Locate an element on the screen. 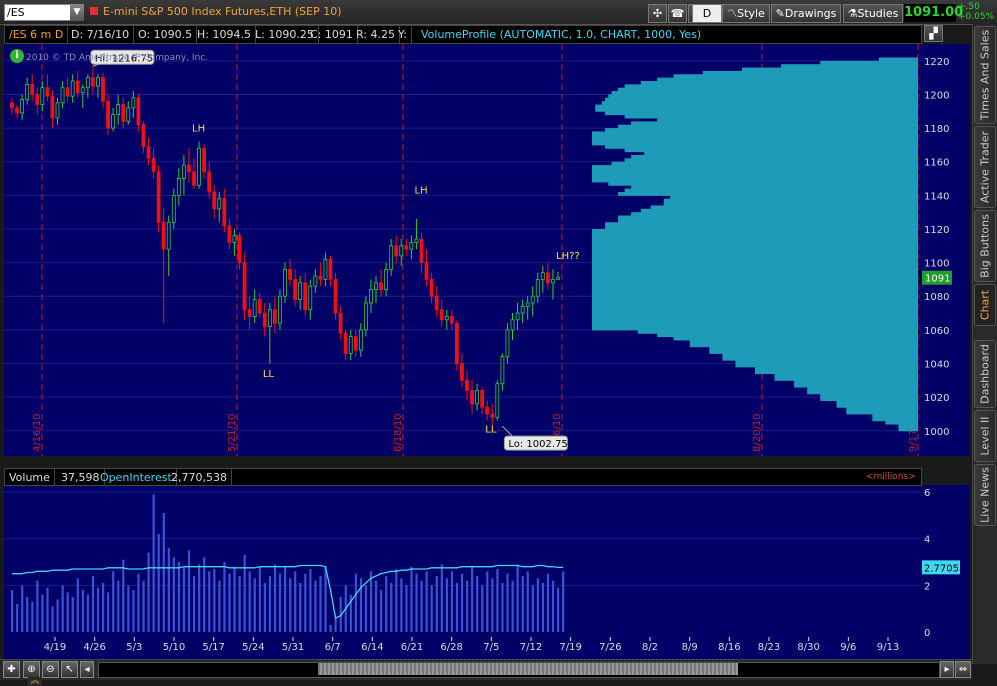 The width and height of the screenshot is (997, 686). month-marker-label: 8/20/10 is located at coordinates (757, 432).